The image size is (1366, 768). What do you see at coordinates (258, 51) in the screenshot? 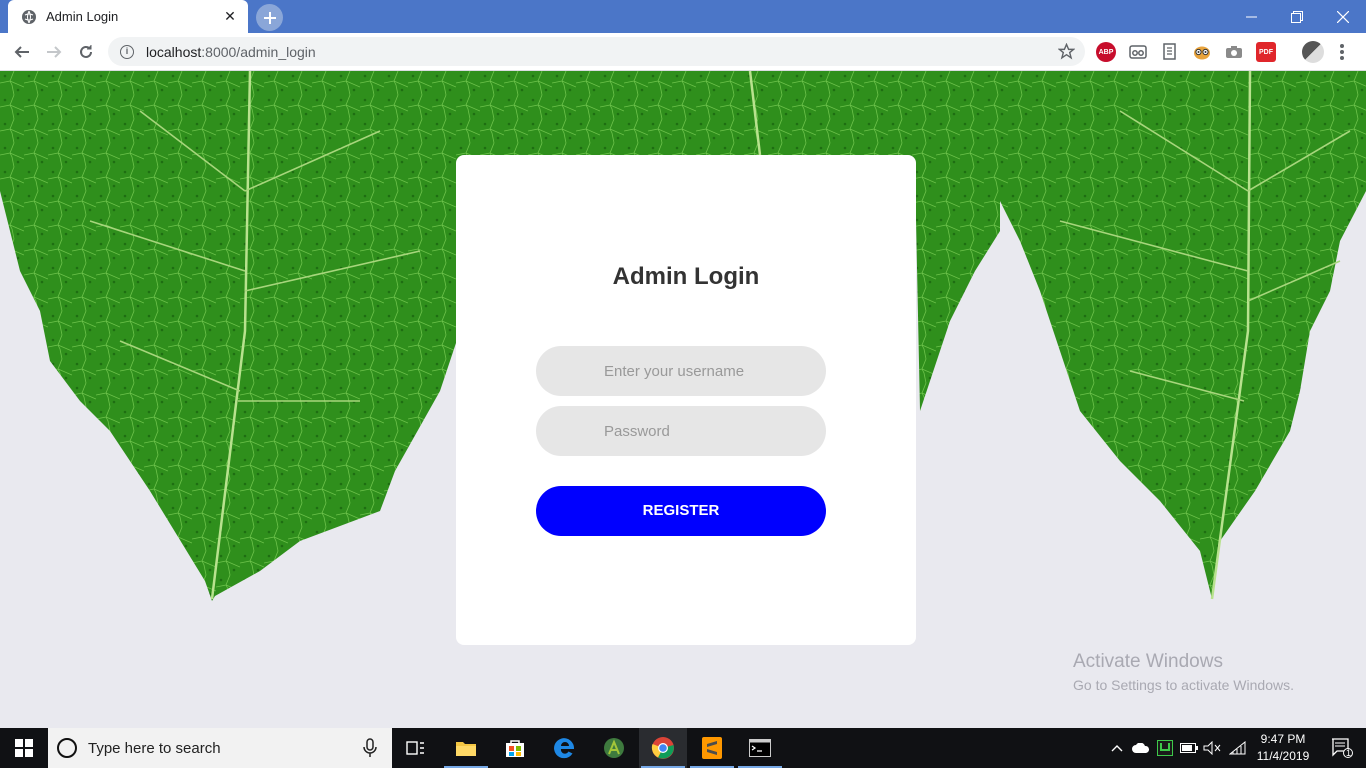
I see `url-path: :8000/admin_login` at bounding box center [258, 51].